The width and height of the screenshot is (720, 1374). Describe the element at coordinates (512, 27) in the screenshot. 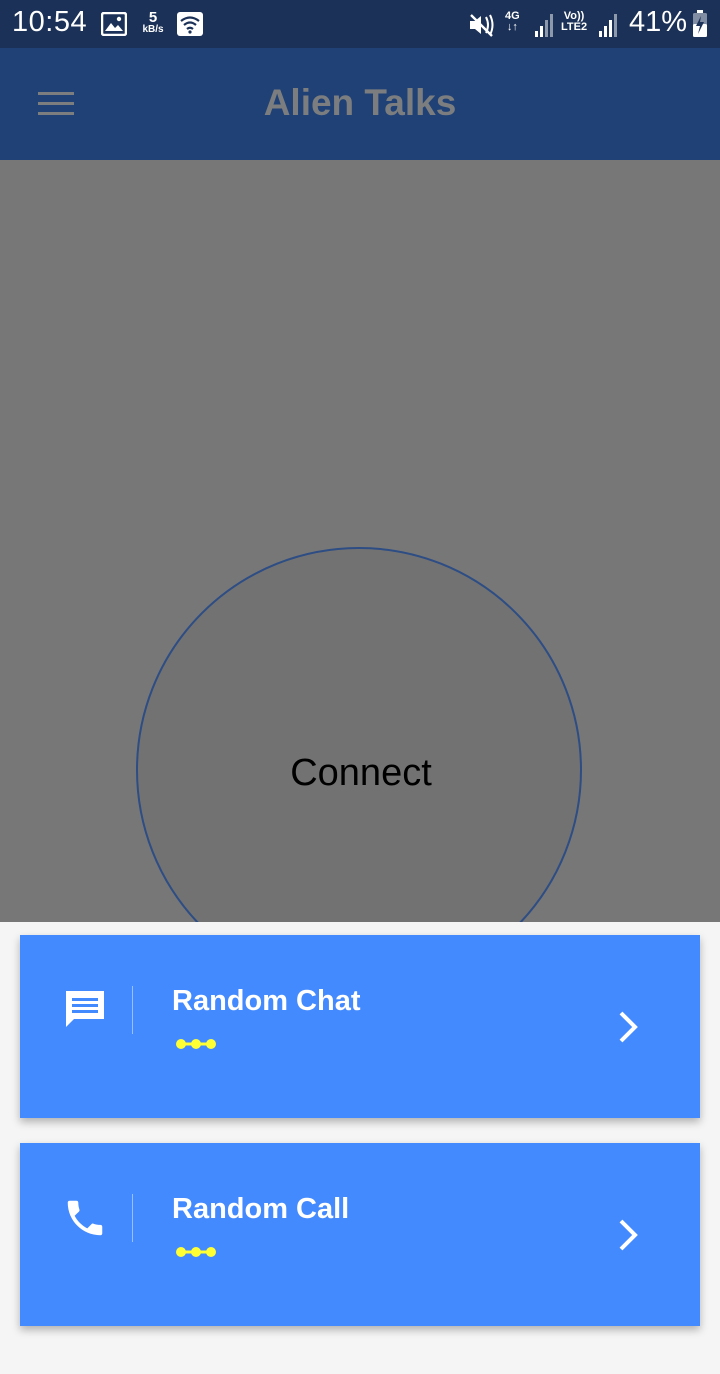

I see `data-arrows-icon: ↓↑` at that location.